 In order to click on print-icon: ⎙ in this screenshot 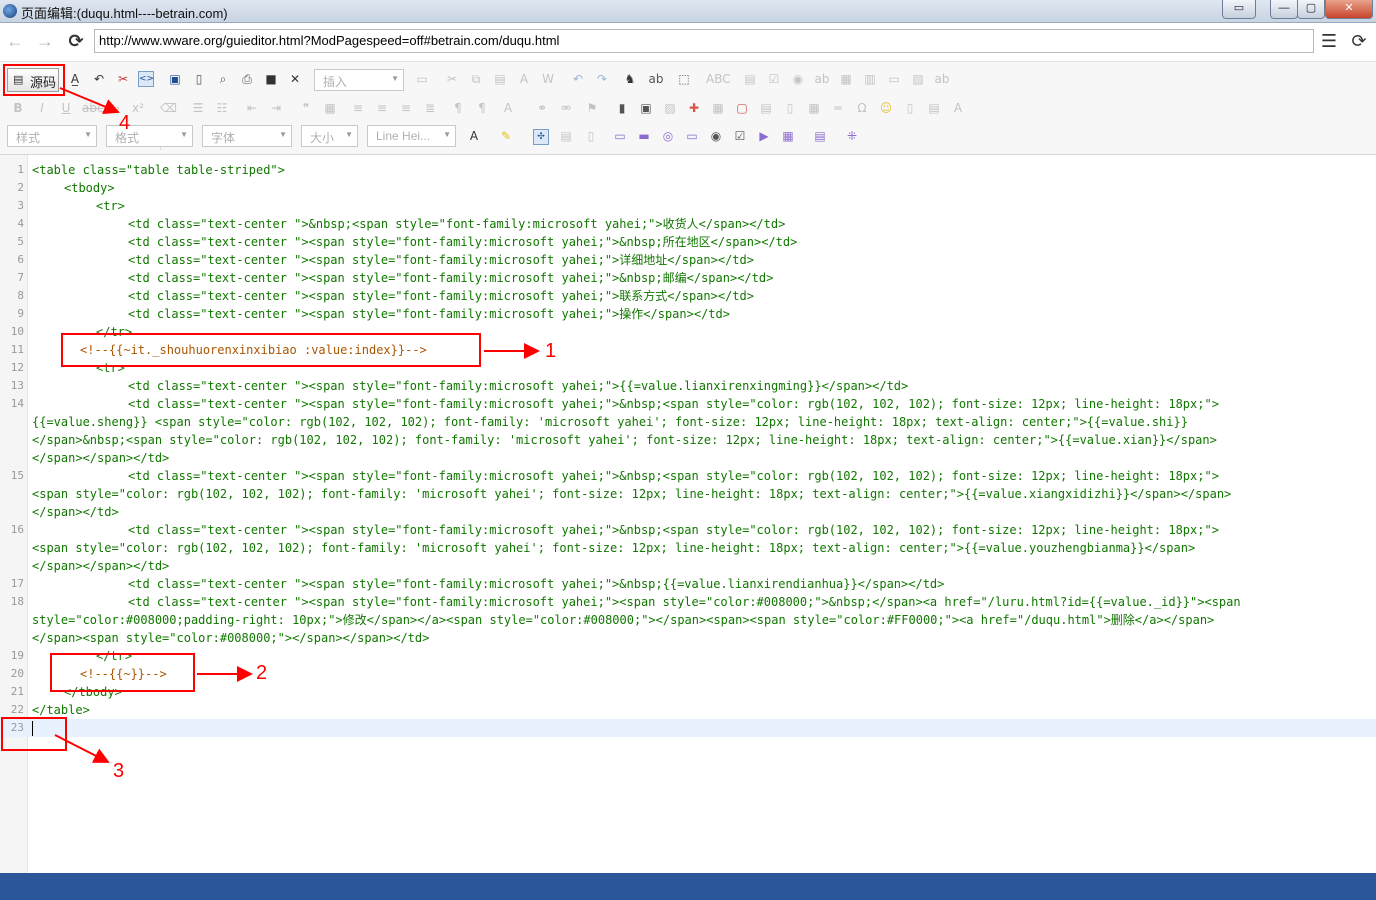, I will do `click(247, 79)`.